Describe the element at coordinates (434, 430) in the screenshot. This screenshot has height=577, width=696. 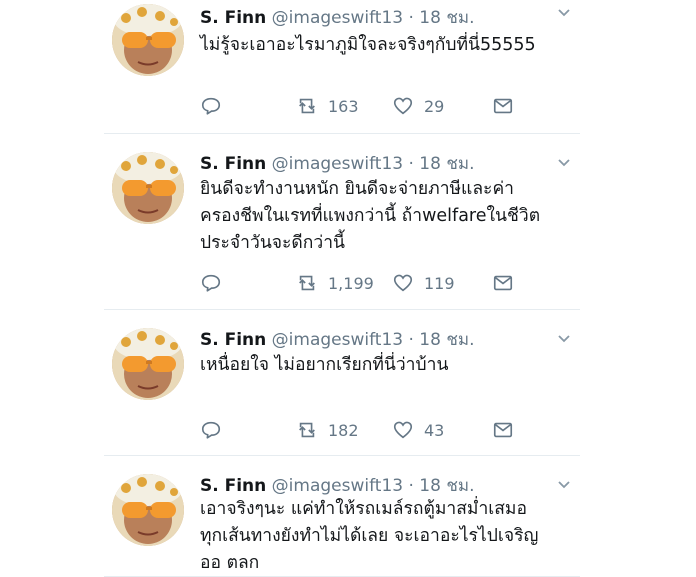
I see `like-count: 43` at that location.